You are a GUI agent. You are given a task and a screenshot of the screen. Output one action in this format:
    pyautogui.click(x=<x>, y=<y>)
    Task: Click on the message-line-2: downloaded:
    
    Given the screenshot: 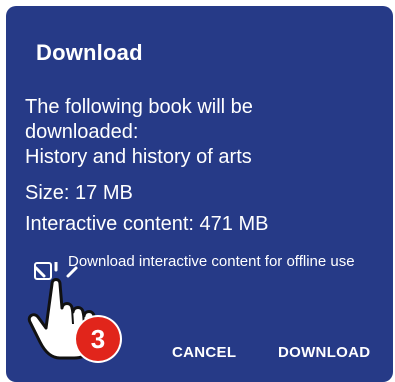 What is the action you would take?
    pyautogui.click(x=82, y=132)
    